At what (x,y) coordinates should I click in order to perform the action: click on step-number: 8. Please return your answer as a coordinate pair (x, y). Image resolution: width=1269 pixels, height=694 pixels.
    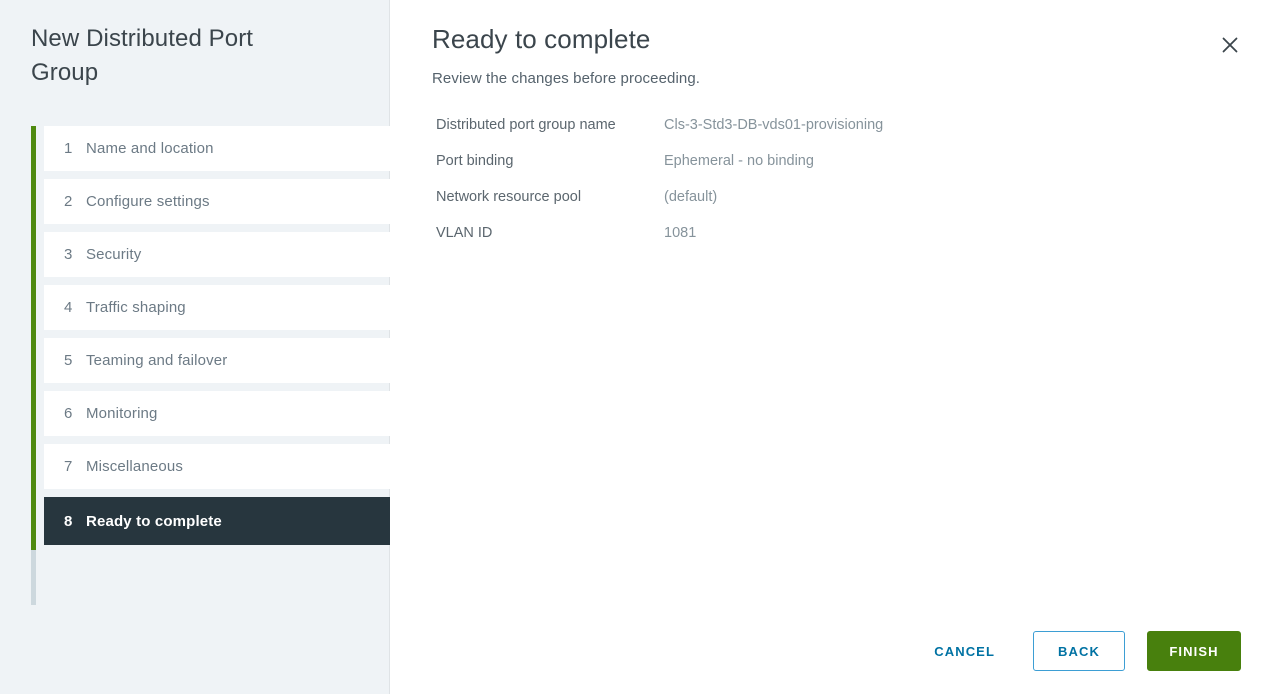
    Looking at the image, I should click on (68, 521).